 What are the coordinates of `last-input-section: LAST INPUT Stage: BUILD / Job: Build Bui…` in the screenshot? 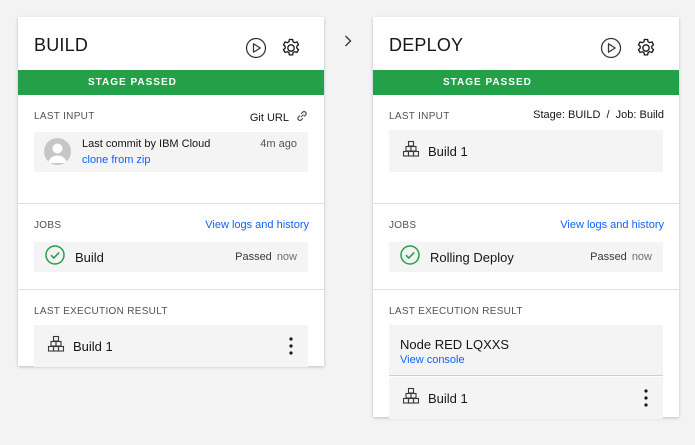 It's located at (526, 149).